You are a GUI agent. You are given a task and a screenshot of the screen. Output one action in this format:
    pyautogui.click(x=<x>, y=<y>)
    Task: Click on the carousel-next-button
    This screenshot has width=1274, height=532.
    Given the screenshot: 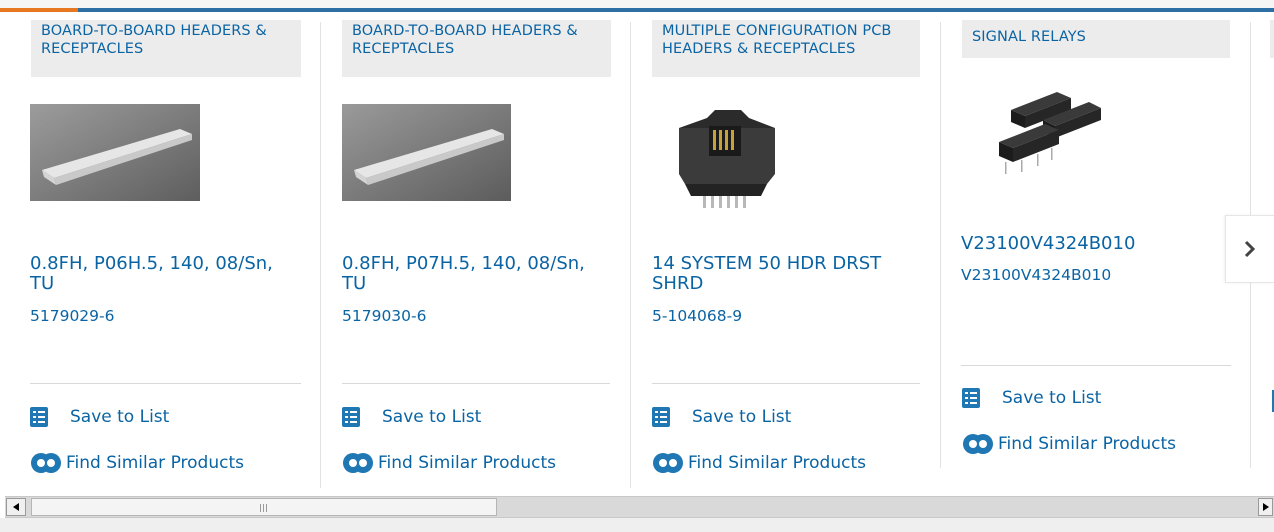 What is the action you would take?
    pyautogui.click(x=1249, y=249)
    